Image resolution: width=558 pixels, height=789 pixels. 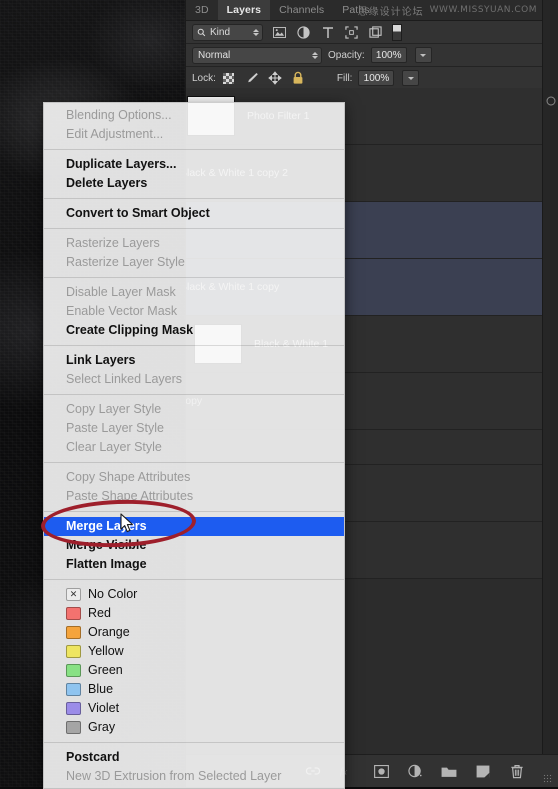 I want to click on filter-enable-swatch-icon, so click(x=397, y=32).